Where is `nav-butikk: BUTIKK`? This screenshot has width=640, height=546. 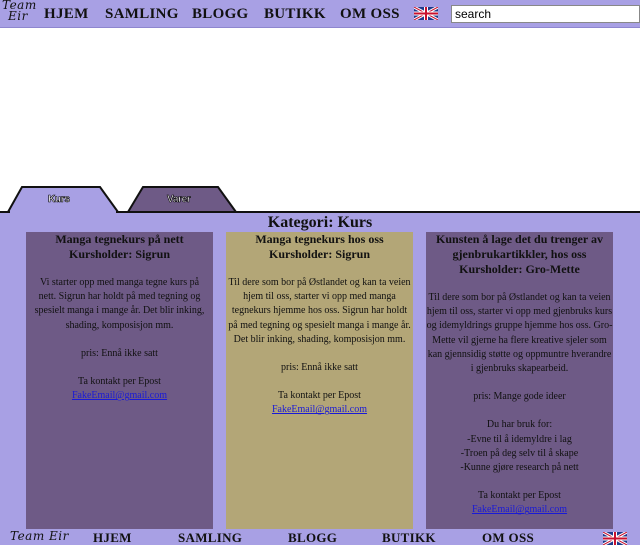
nav-butikk: BUTIKK is located at coordinates (295, 14).